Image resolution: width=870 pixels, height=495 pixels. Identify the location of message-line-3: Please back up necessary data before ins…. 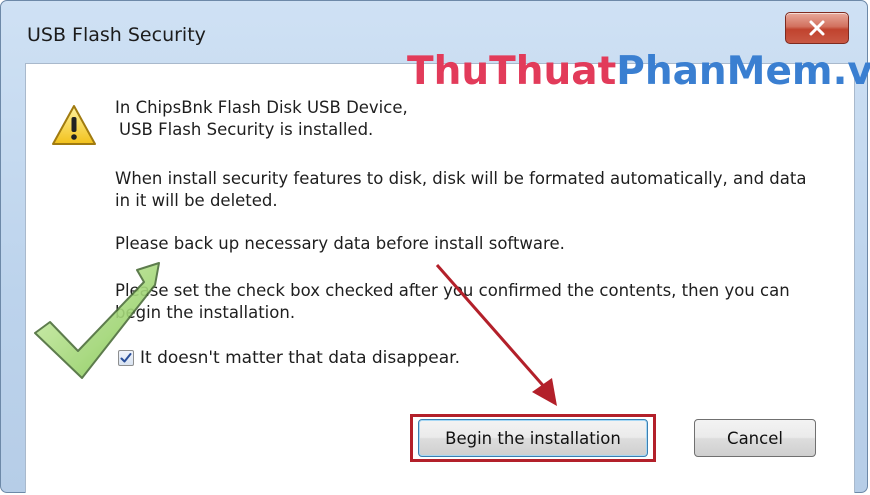
(340, 243).